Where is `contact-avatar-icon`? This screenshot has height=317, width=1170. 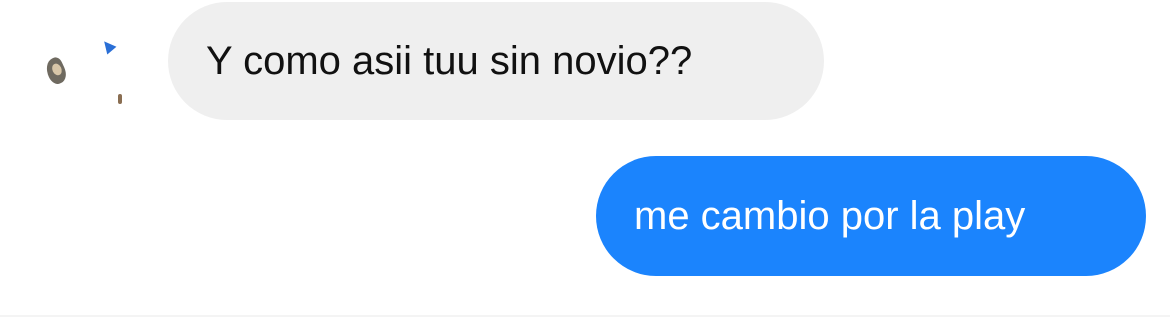 contact-avatar-icon is located at coordinates (86, 74).